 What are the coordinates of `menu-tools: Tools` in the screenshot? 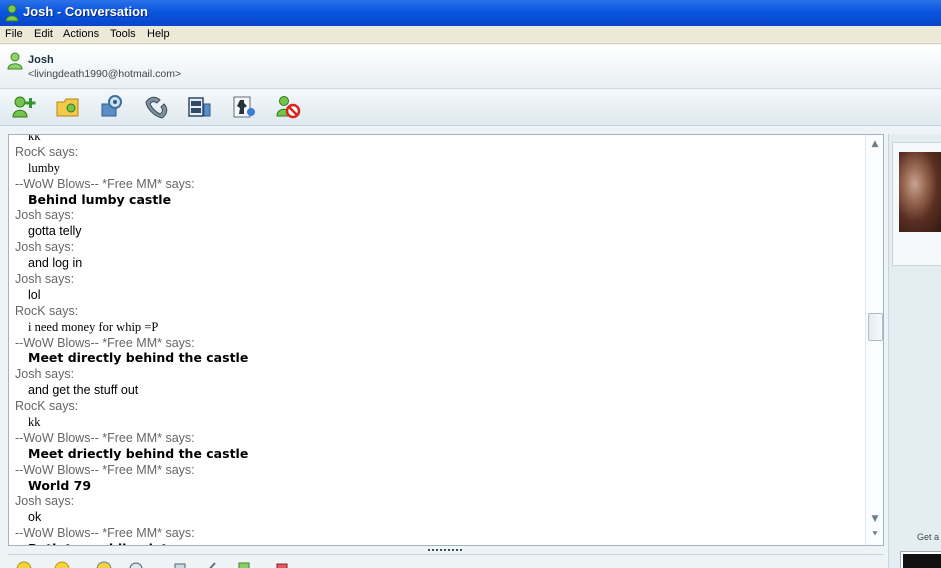 It's located at (123, 34).